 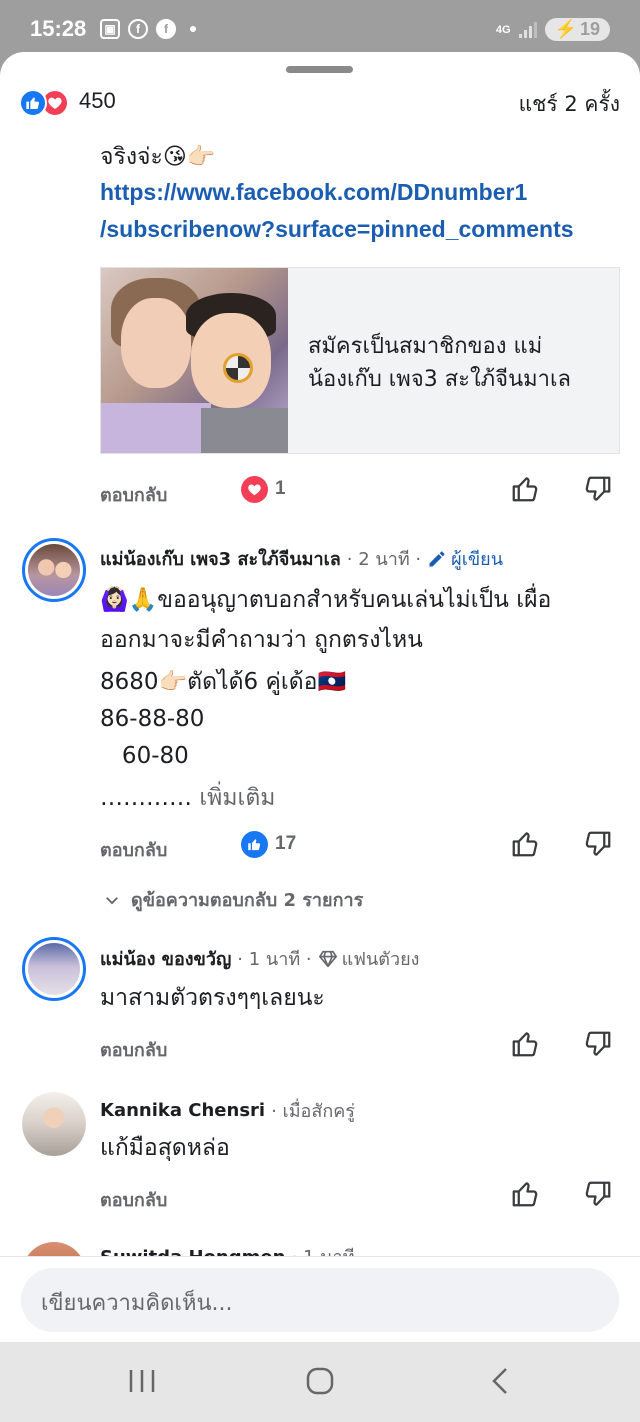 What do you see at coordinates (165, 958) in the screenshot?
I see `comment-author-name: แม่น้อง ของขวัญ` at bounding box center [165, 958].